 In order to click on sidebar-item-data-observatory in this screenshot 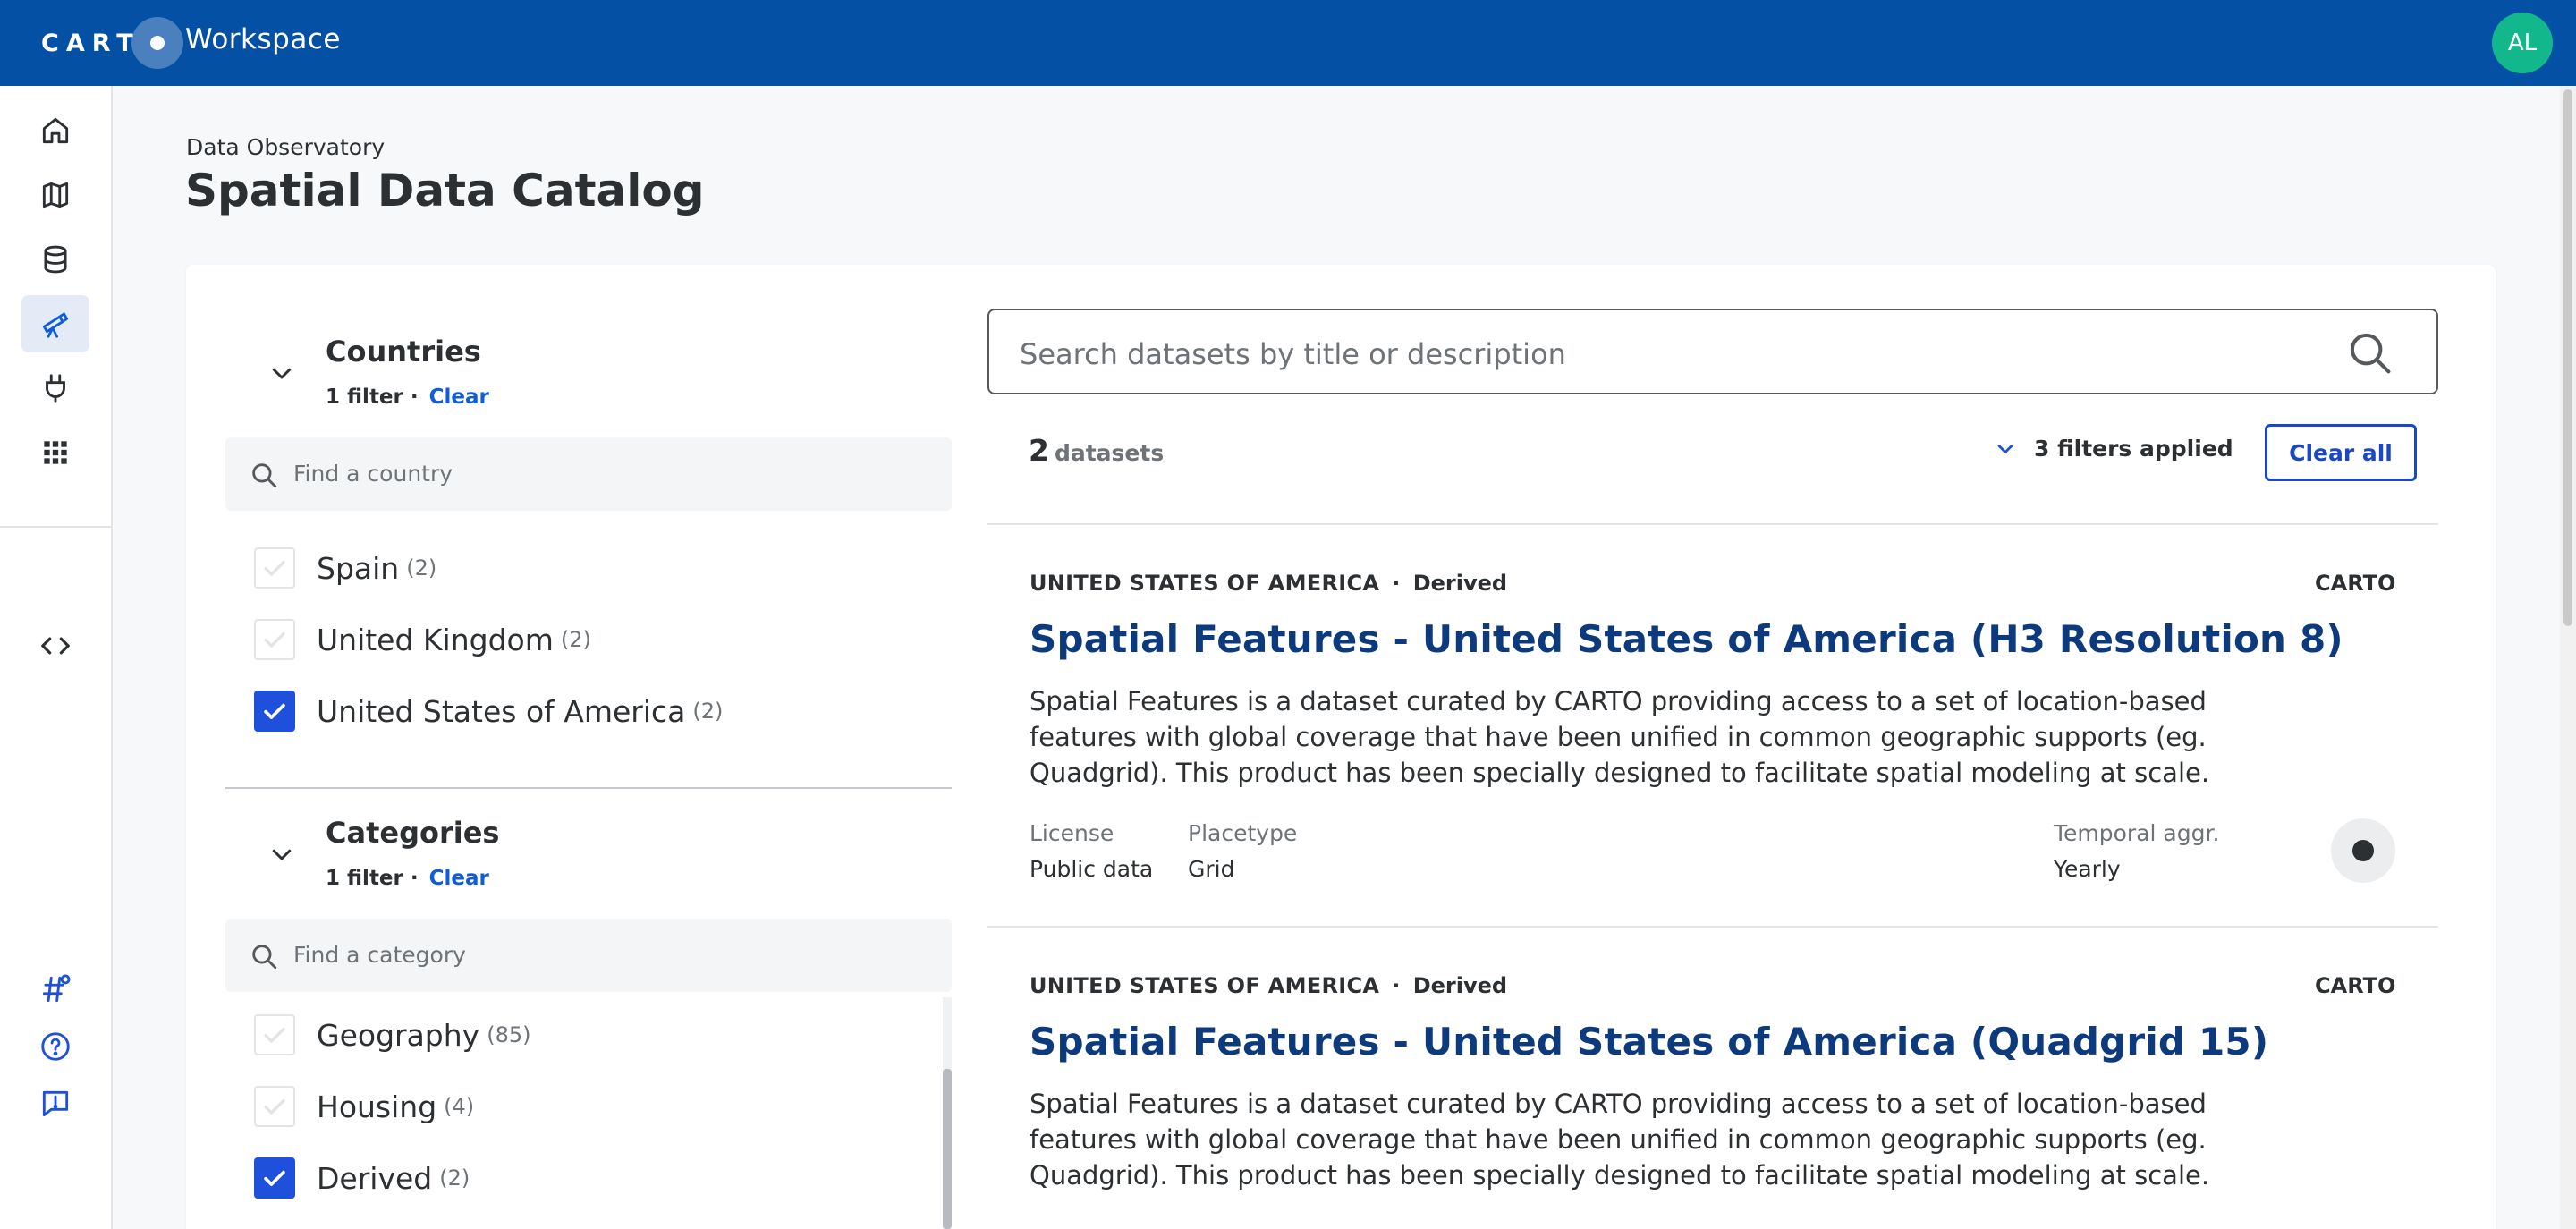, I will do `click(55, 323)`.